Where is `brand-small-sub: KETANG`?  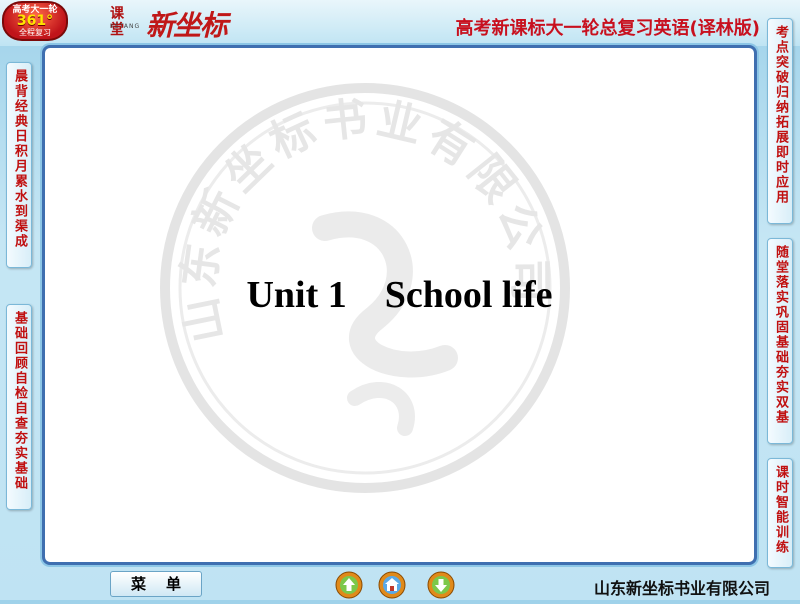
brand-small-sub: KETANG is located at coordinates (125, 26).